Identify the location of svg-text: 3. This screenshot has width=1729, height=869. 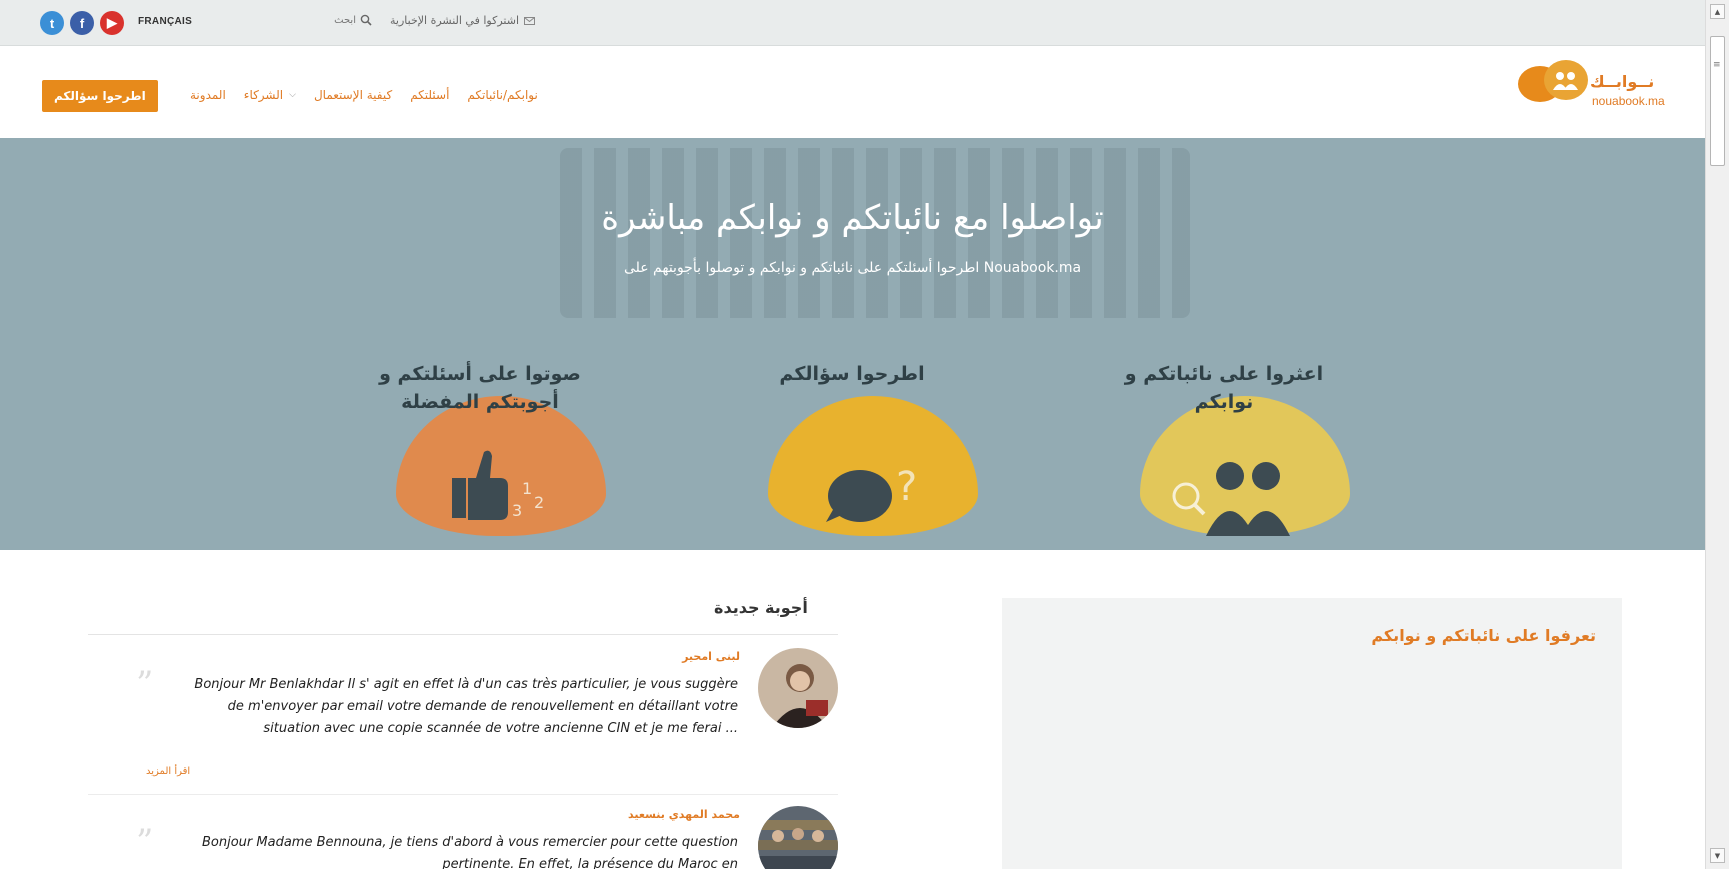
(517, 510).